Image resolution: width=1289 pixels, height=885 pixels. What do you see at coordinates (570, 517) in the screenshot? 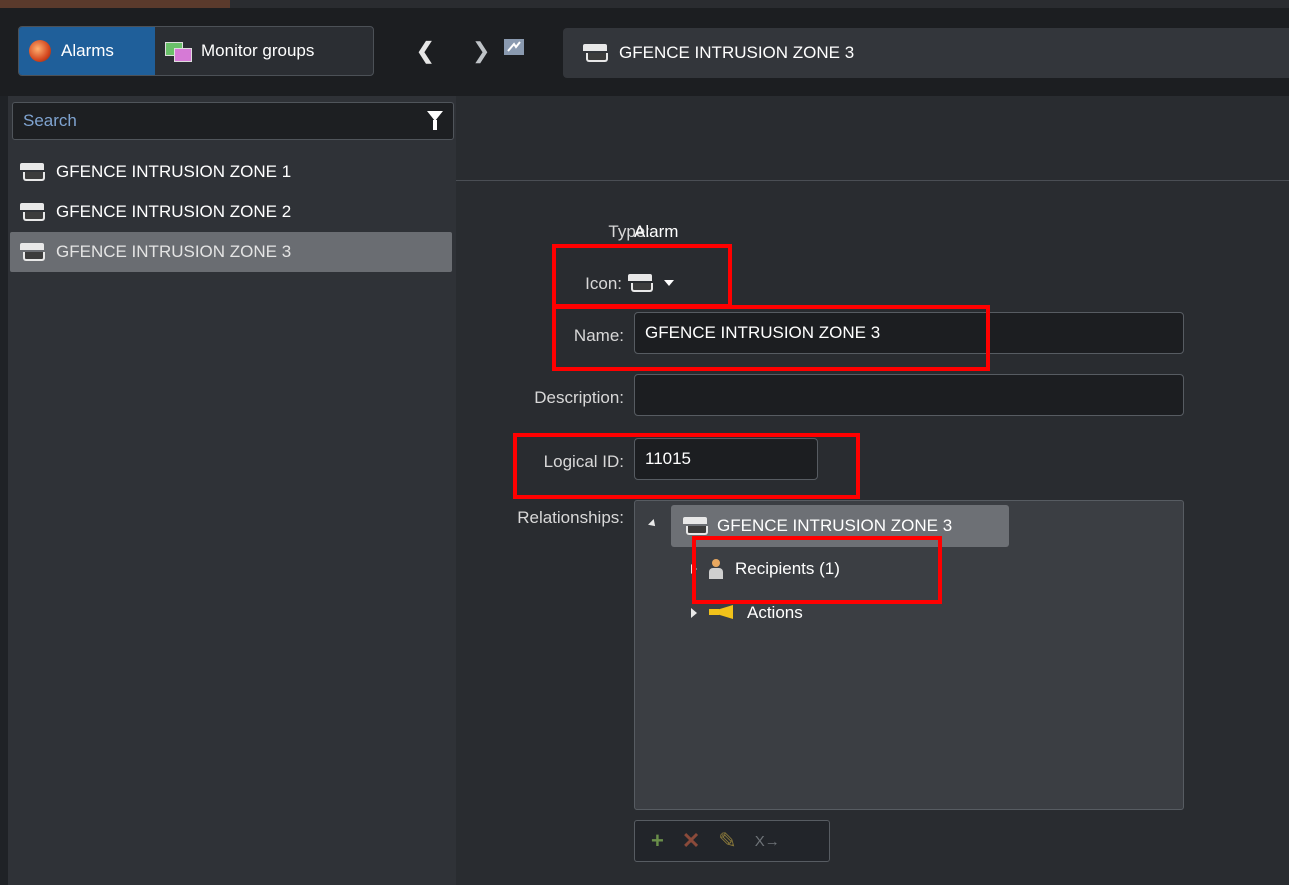
I see `relationships-label: Relationships:` at bounding box center [570, 517].